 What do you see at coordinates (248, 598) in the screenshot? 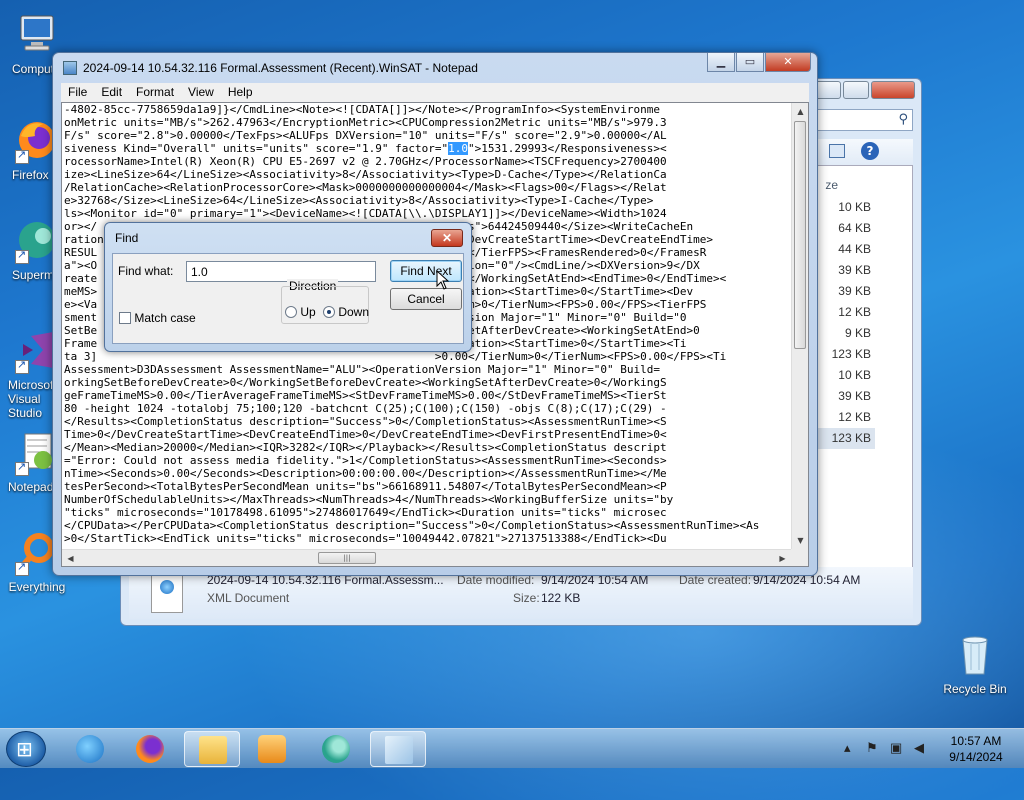
I see `details-filetype: XML Document` at bounding box center [248, 598].